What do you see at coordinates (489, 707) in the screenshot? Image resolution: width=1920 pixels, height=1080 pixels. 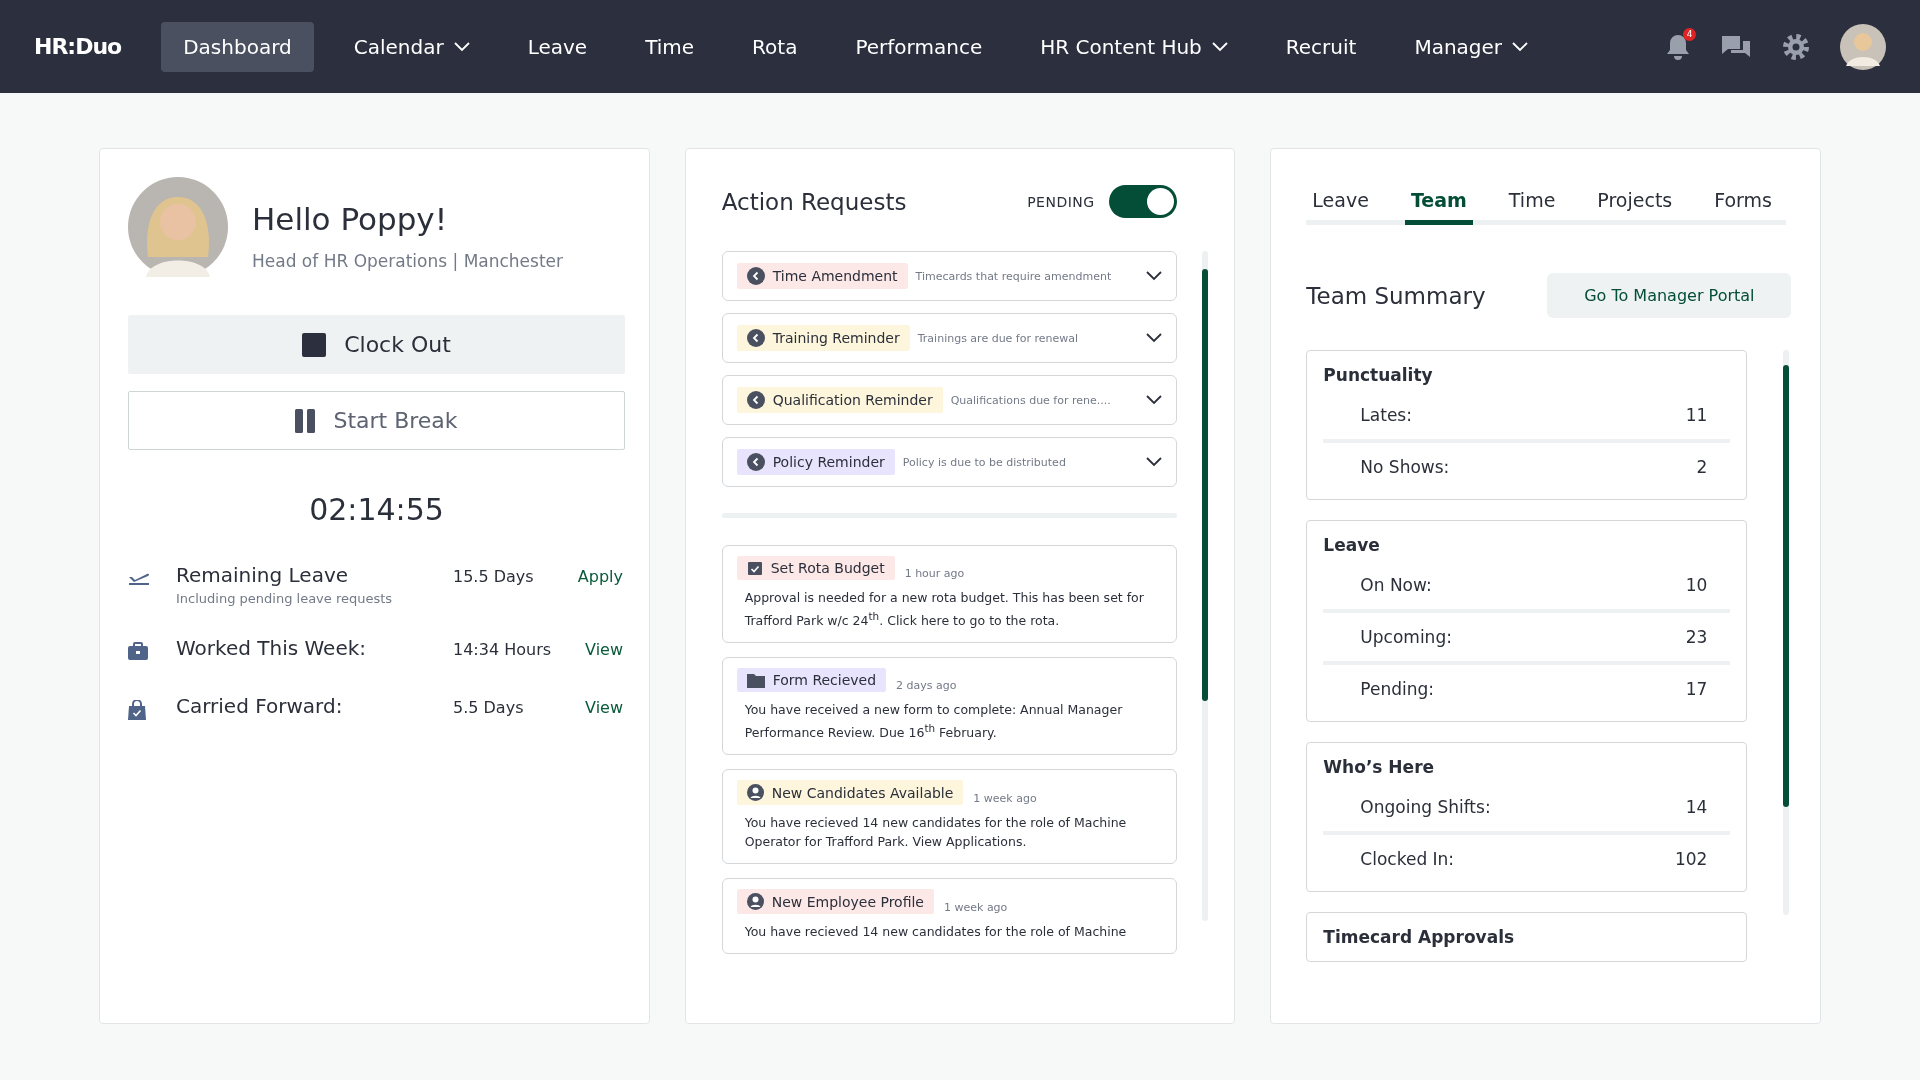 I see `stat-value: 5.5 Days` at bounding box center [489, 707].